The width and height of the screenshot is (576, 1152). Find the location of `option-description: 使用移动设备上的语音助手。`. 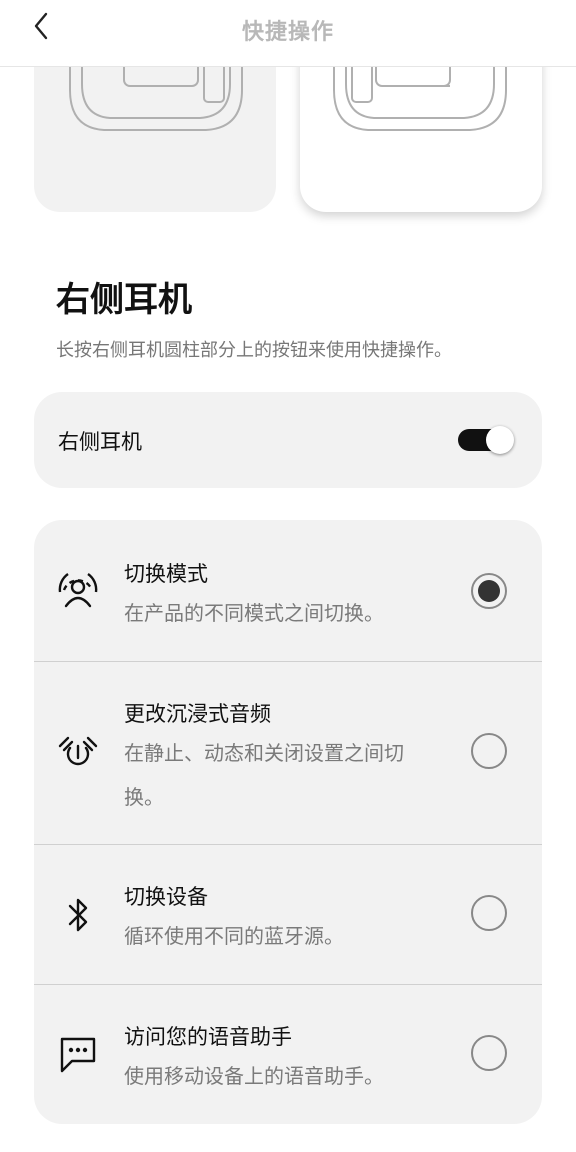

option-description: 使用移动设备上的语音助手。 is located at coordinates (254, 1076).